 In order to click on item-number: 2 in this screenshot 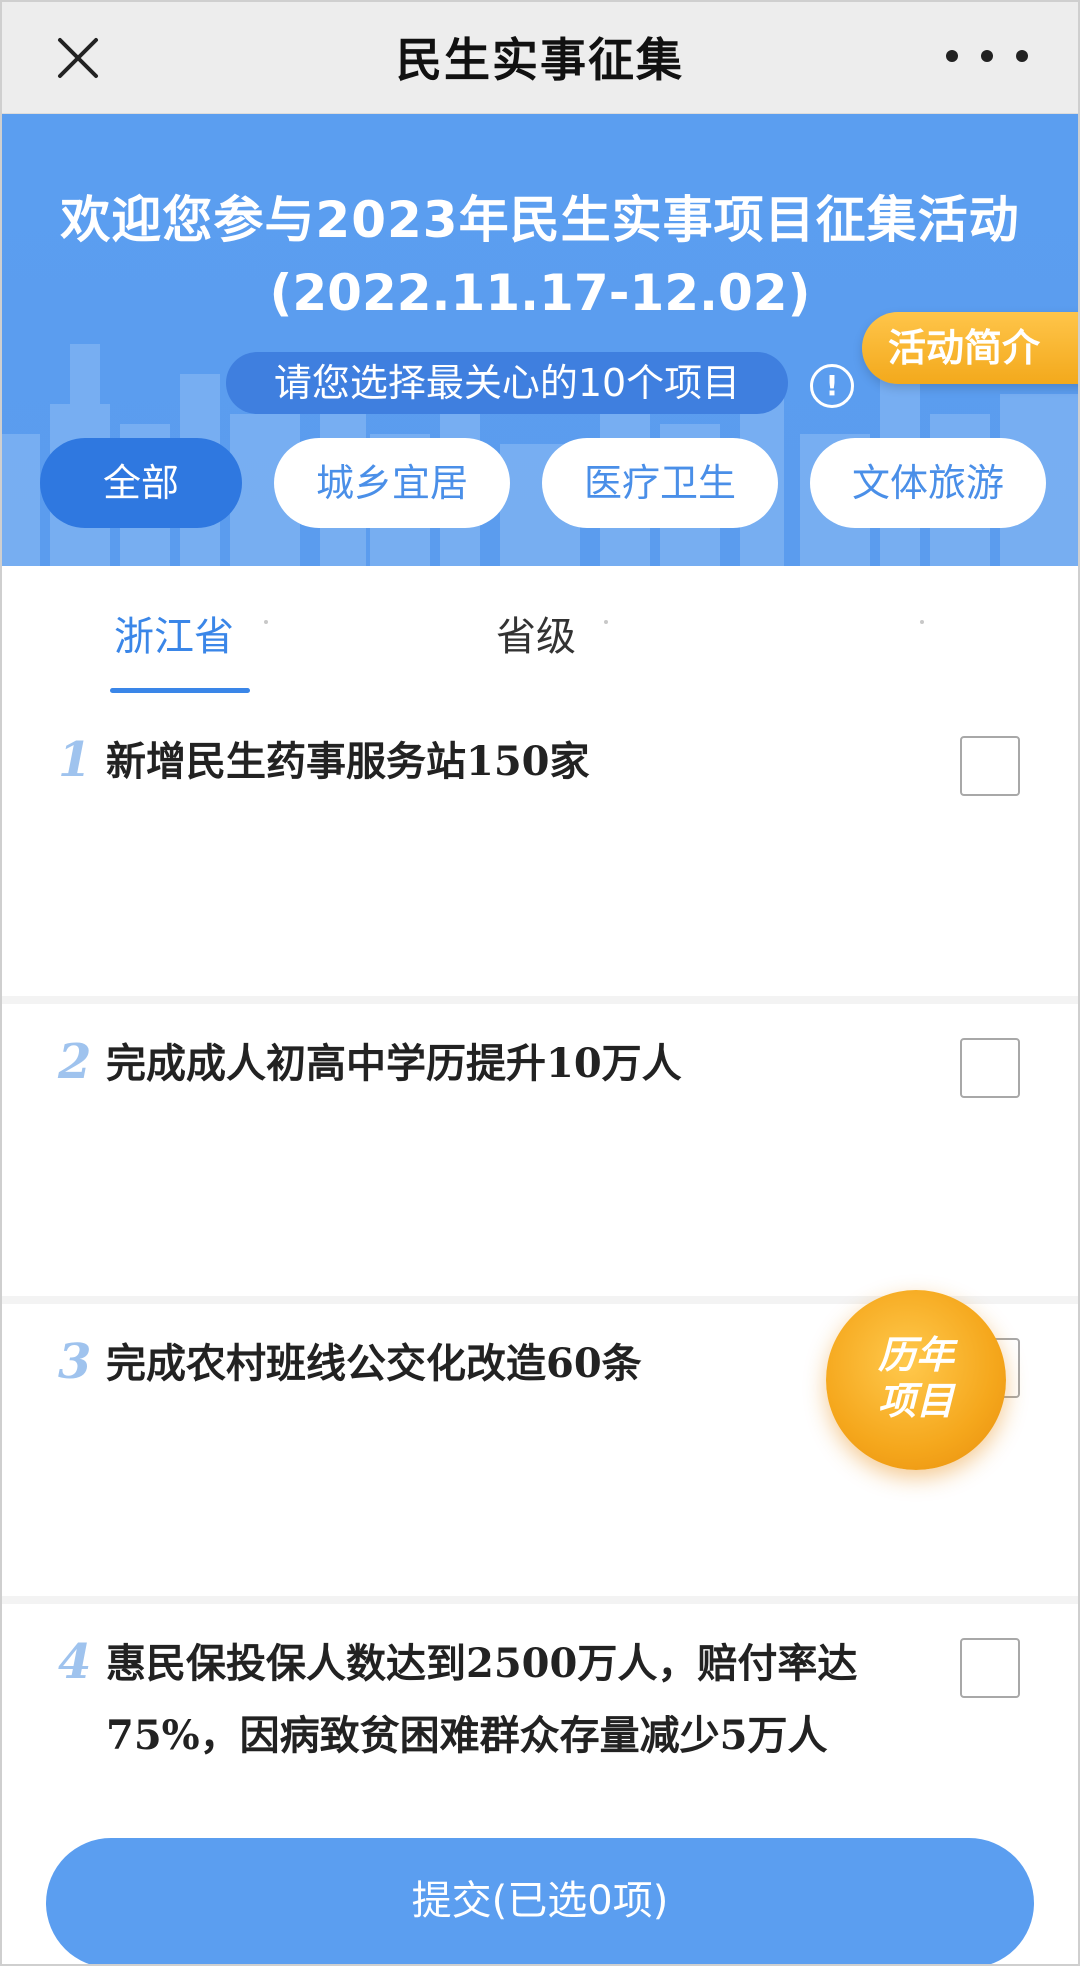, I will do `click(75, 1062)`.